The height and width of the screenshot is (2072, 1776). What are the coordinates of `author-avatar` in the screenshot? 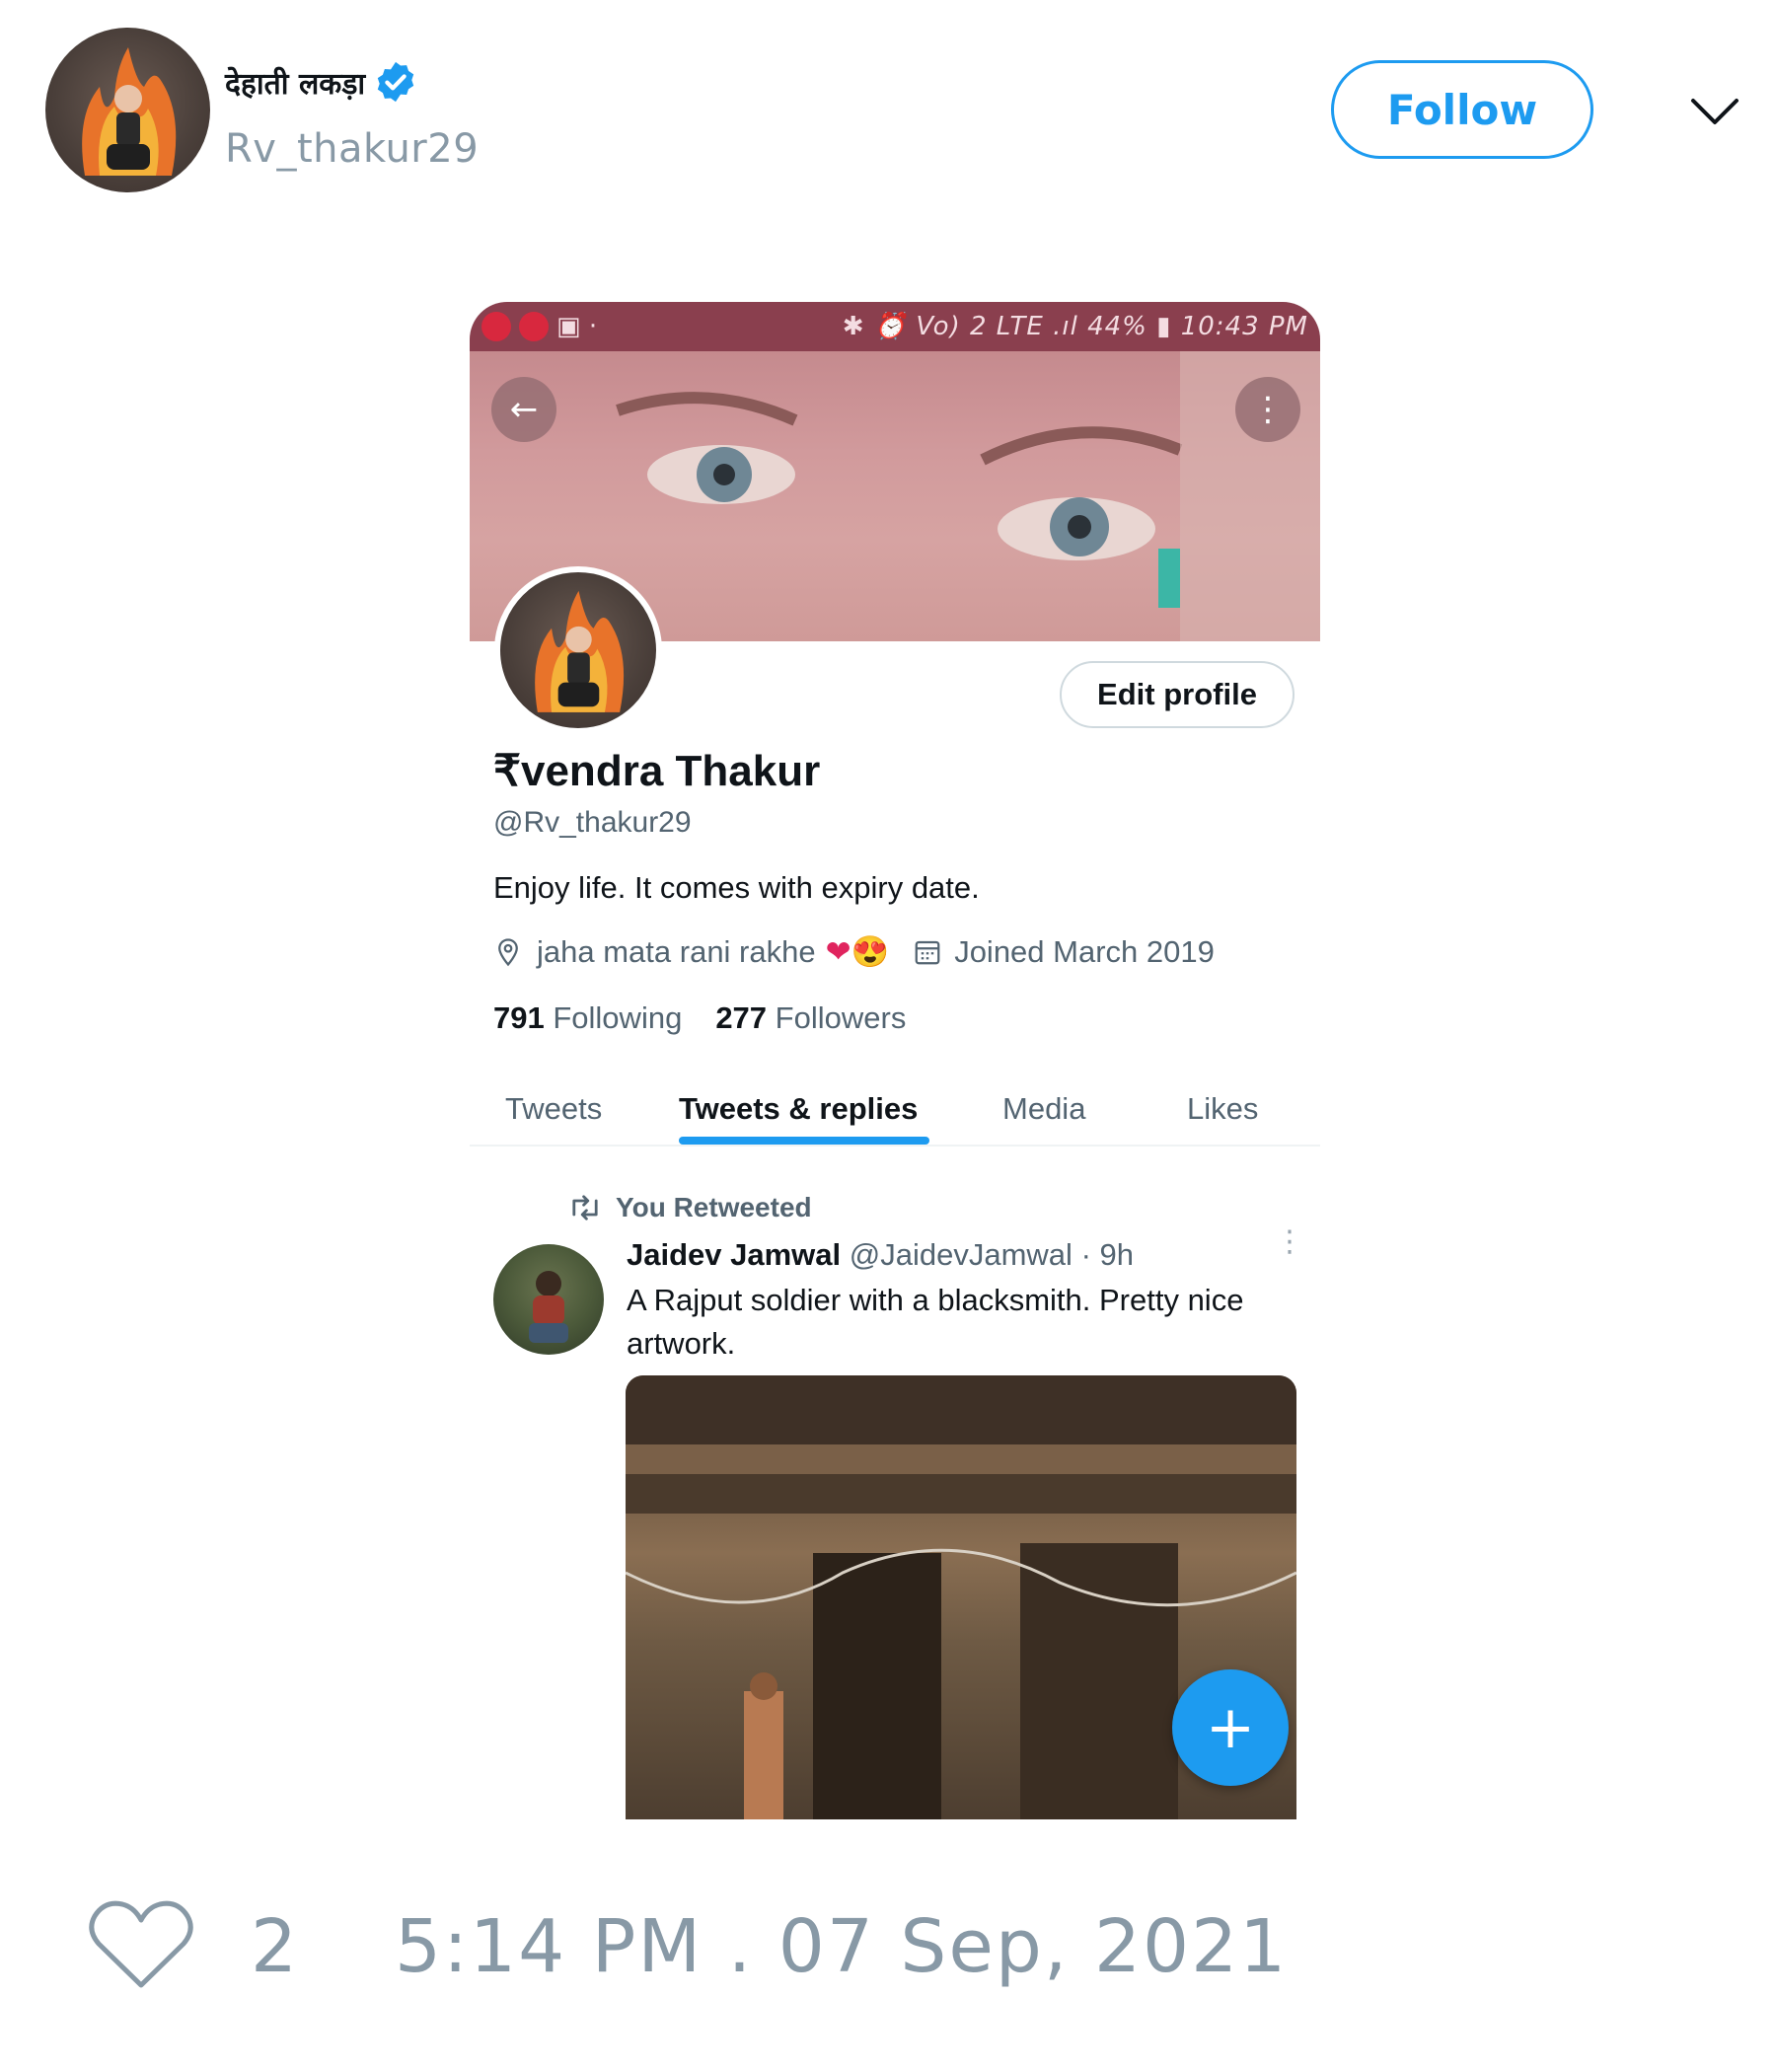 It's located at (128, 110).